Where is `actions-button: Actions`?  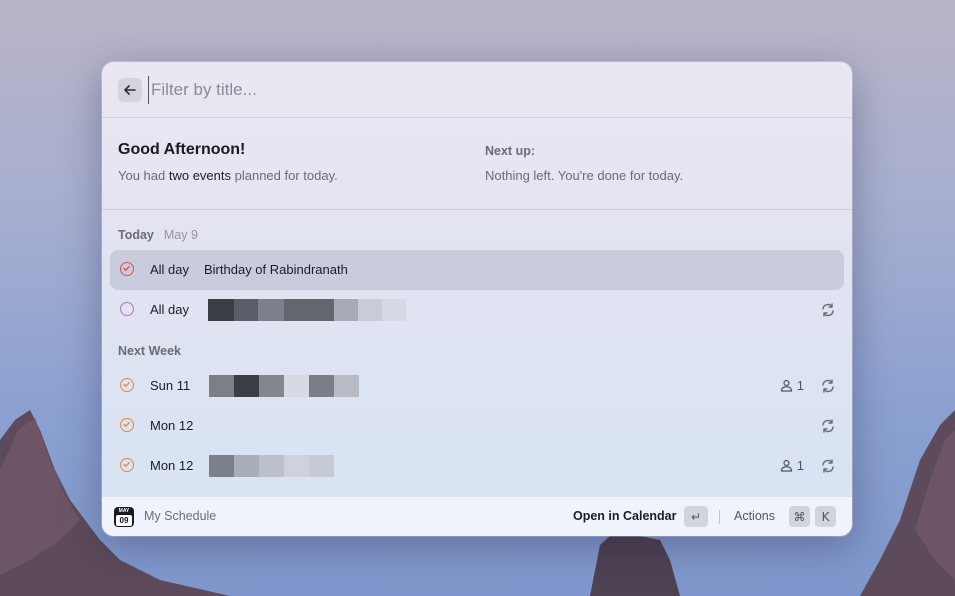
actions-button: Actions is located at coordinates (754, 516).